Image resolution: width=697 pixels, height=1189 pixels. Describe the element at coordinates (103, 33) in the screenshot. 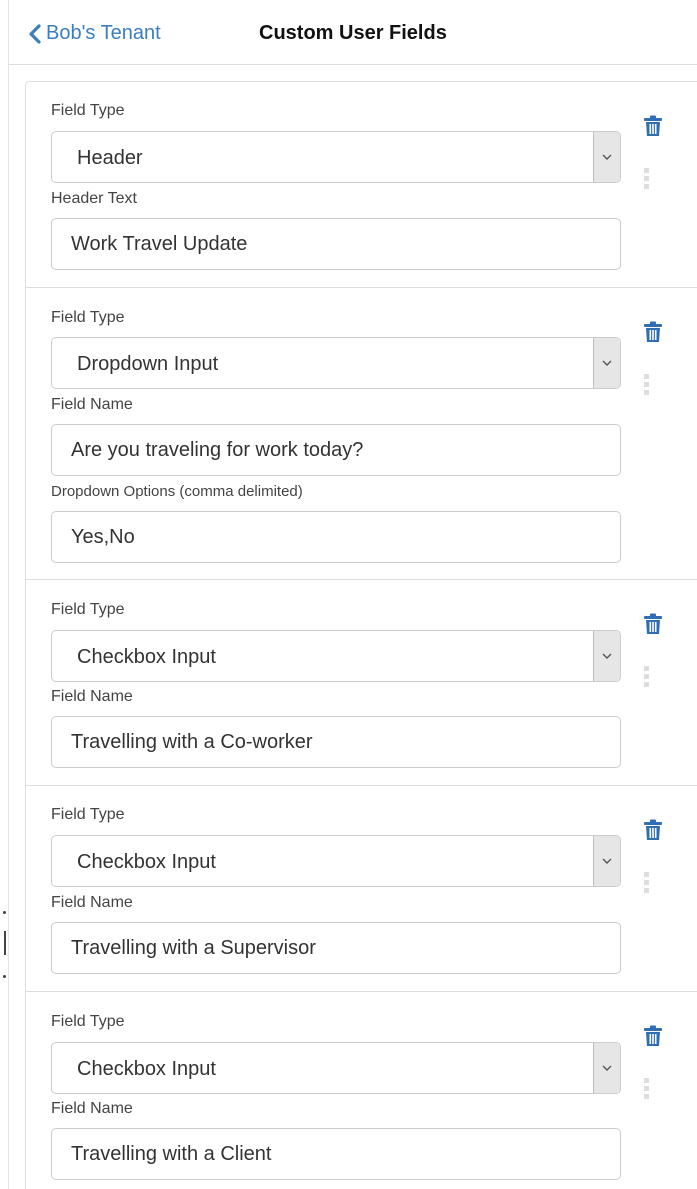

I see `back-link-label: Bob's Tenant` at that location.